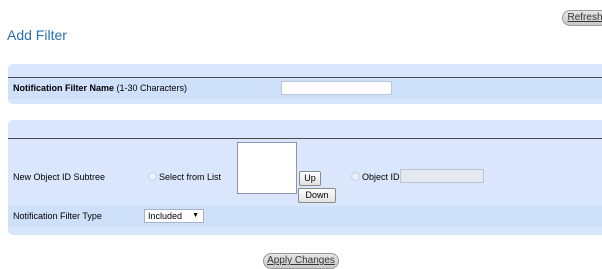 This screenshot has width=602, height=269. I want to click on filter-type-value: Included, so click(165, 216).